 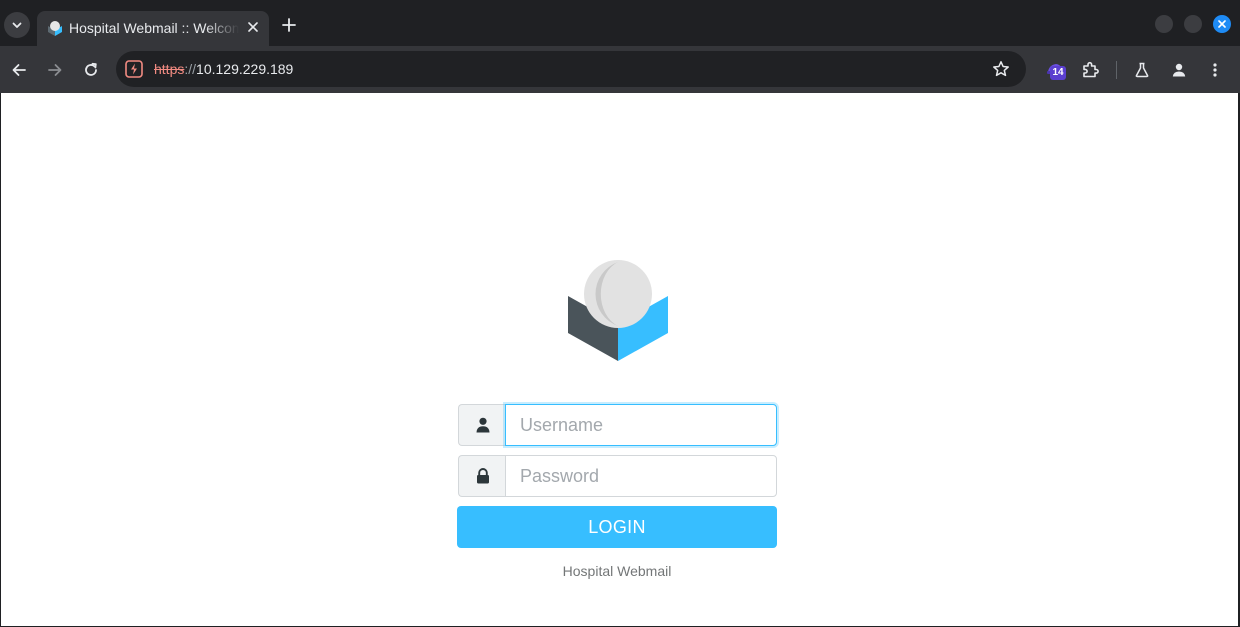 I want to click on url-host: 10.129.229.189, so click(x=245, y=69).